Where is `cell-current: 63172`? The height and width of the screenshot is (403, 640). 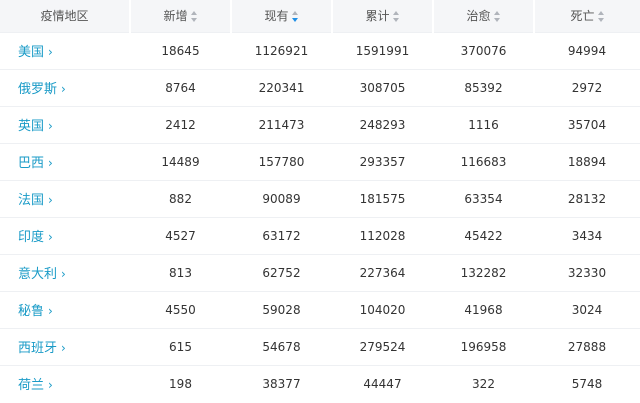 cell-current: 63172 is located at coordinates (281, 235).